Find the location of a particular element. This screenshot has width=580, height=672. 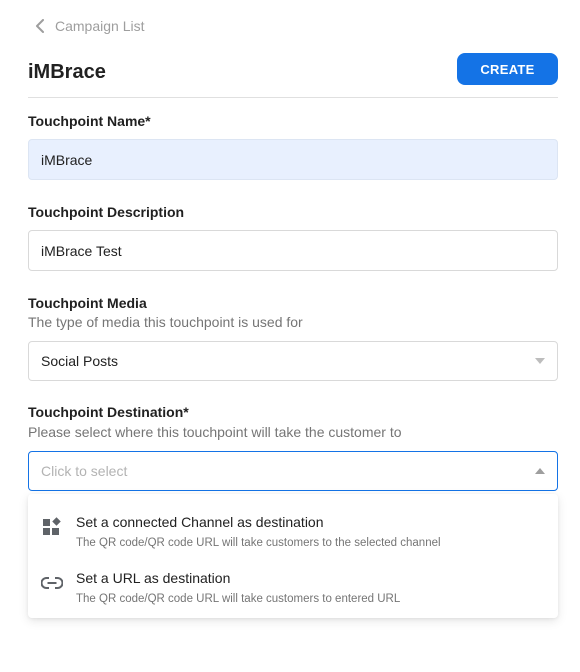

touchpoint-media-select: Social Posts is located at coordinates (293, 361).